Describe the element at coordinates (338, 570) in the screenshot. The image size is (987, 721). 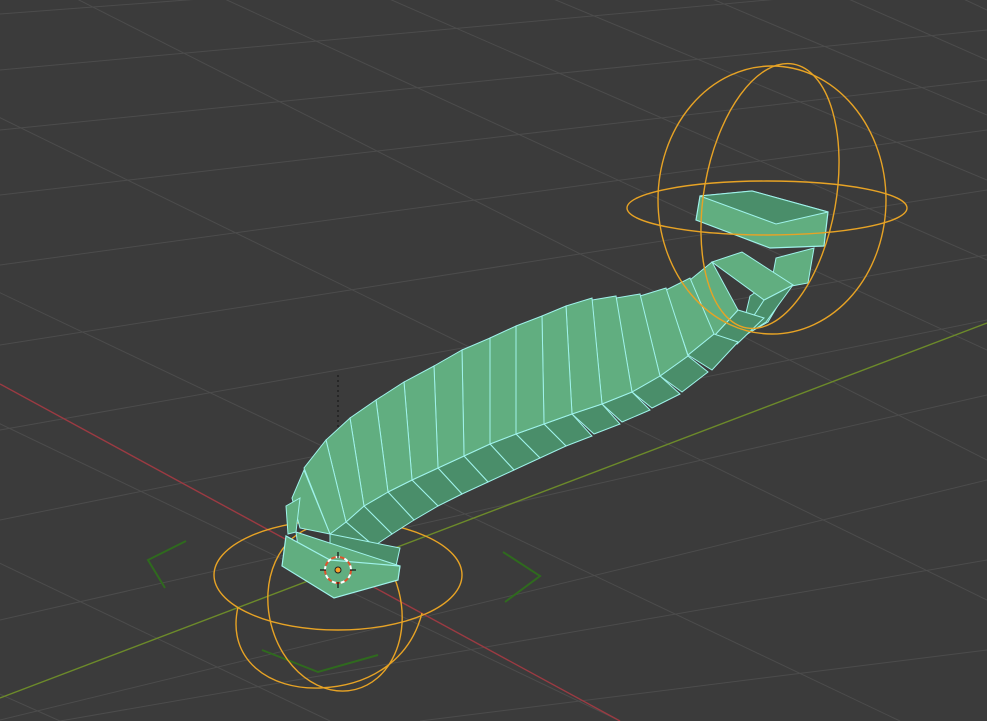
I see `origin-point-icon` at that location.